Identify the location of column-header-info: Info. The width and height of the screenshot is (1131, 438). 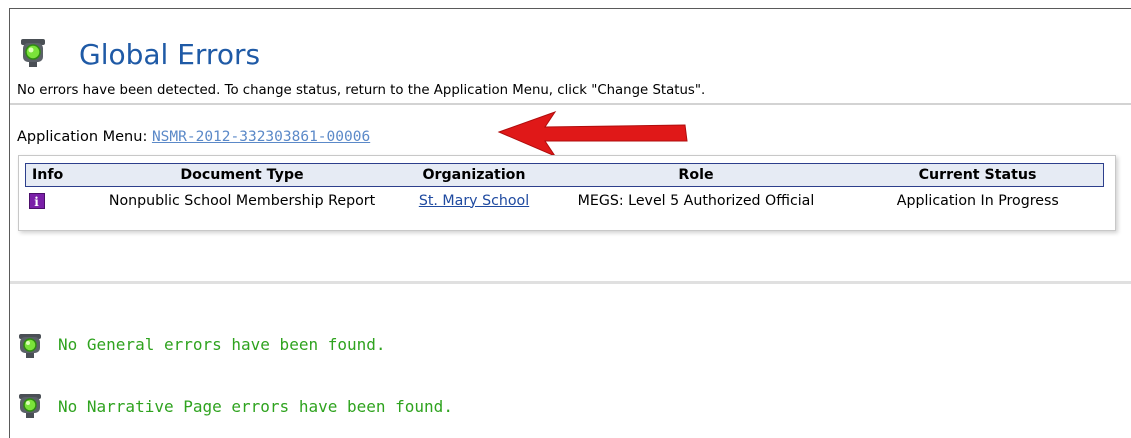
(50, 175).